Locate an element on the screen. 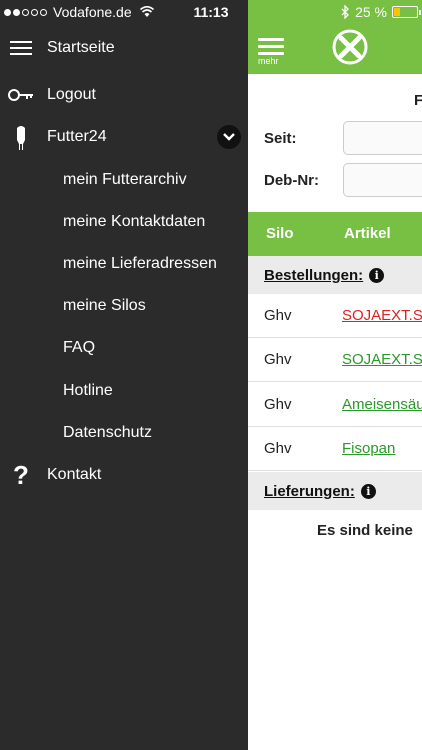 Image resolution: width=422 pixels, height=750 pixels. menu-item-lieferadressen: meine Lieferadressen is located at coordinates (124, 264).